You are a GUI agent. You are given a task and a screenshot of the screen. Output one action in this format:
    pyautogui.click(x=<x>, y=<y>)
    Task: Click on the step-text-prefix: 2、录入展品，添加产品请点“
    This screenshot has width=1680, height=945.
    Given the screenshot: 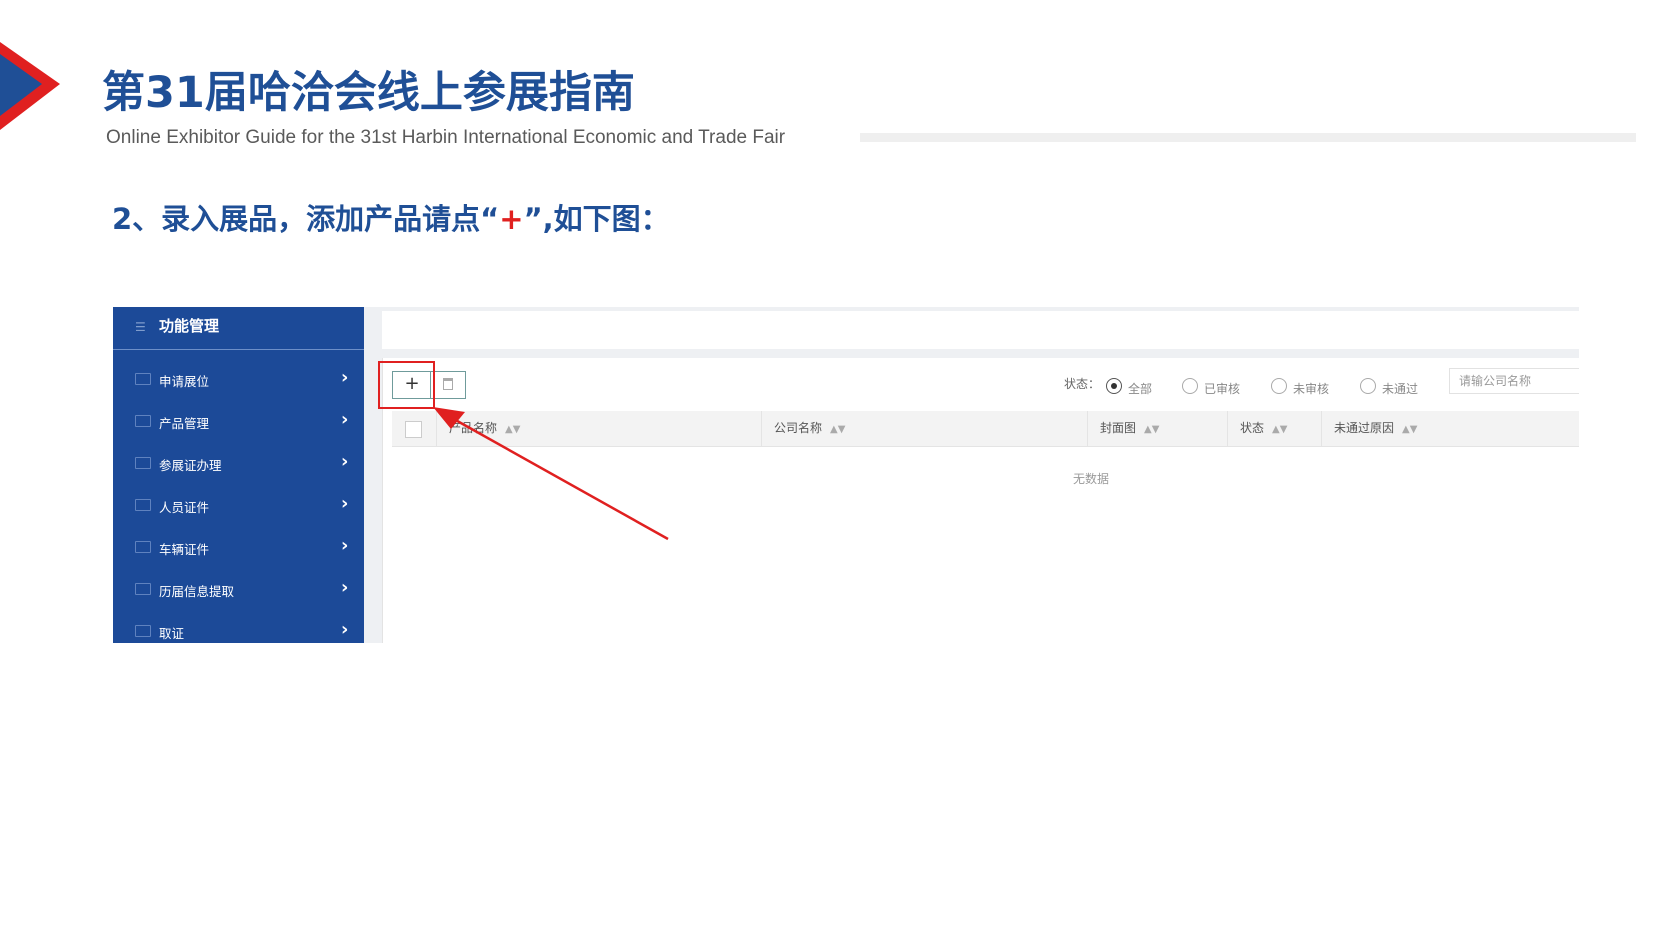 What is the action you would take?
    pyautogui.click(x=306, y=219)
    